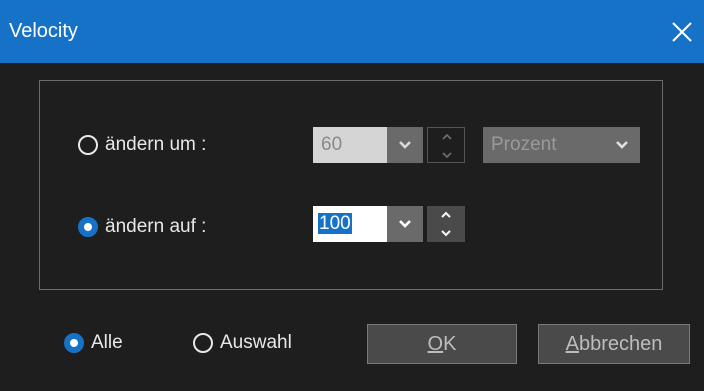  I want to click on change-by-value-combobox: 60, so click(368, 145).